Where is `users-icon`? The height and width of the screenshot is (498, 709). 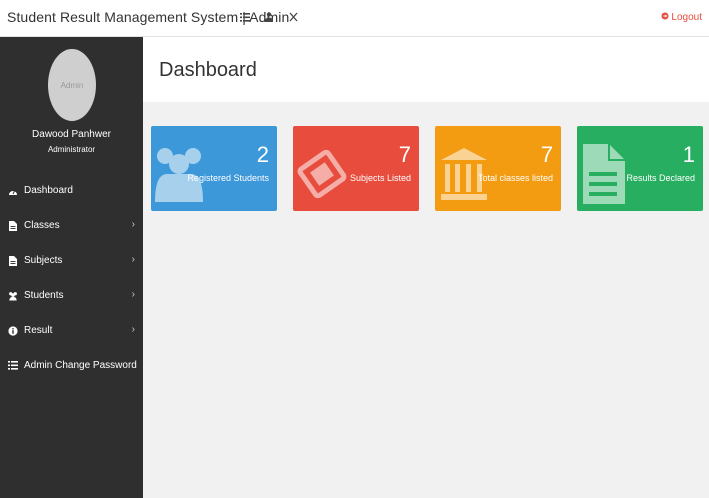
users-icon is located at coordinates (13, 296).